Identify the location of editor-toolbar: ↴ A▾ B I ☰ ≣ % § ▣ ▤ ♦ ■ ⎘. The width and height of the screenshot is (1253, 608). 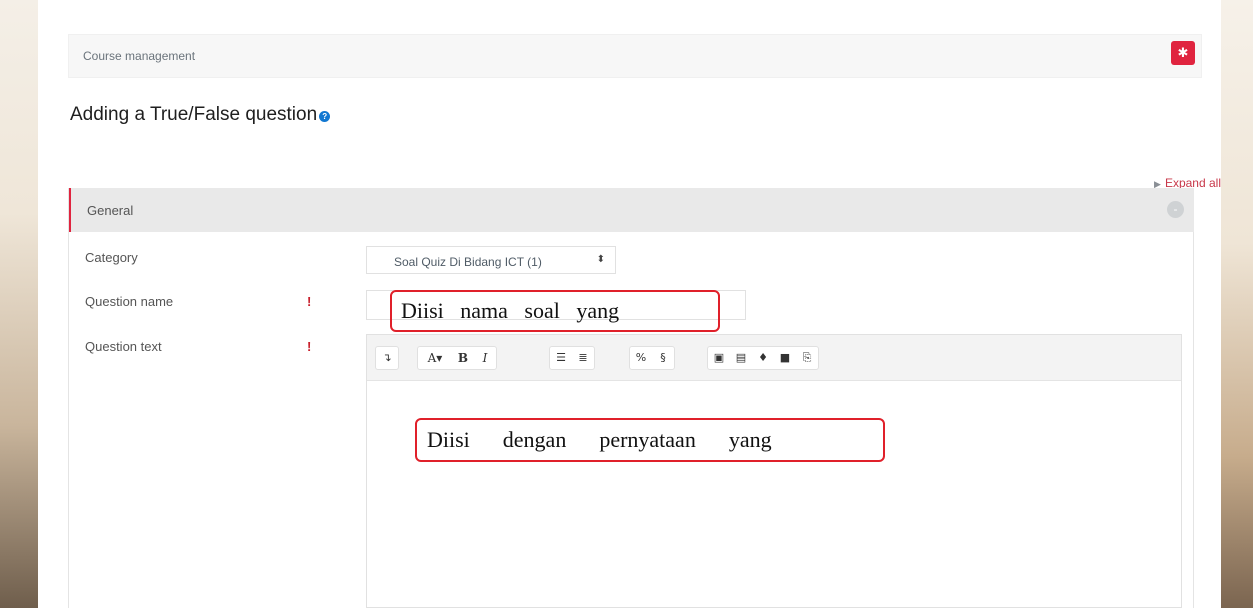
(774, 358).